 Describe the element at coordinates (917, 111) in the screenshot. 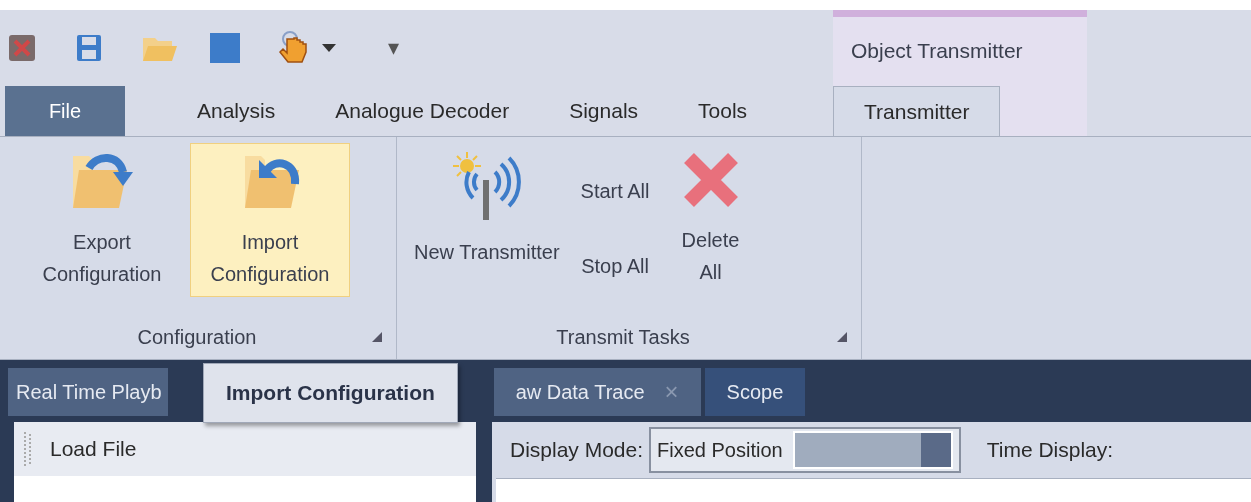

I see `ribbon-tab: Transmitter` at that location.